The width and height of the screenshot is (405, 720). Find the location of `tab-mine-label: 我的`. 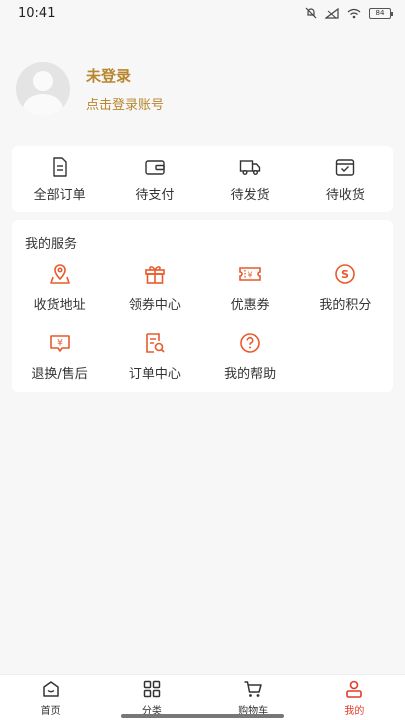

tab-mine-label: 我的 is located at coordinates (354, 711).